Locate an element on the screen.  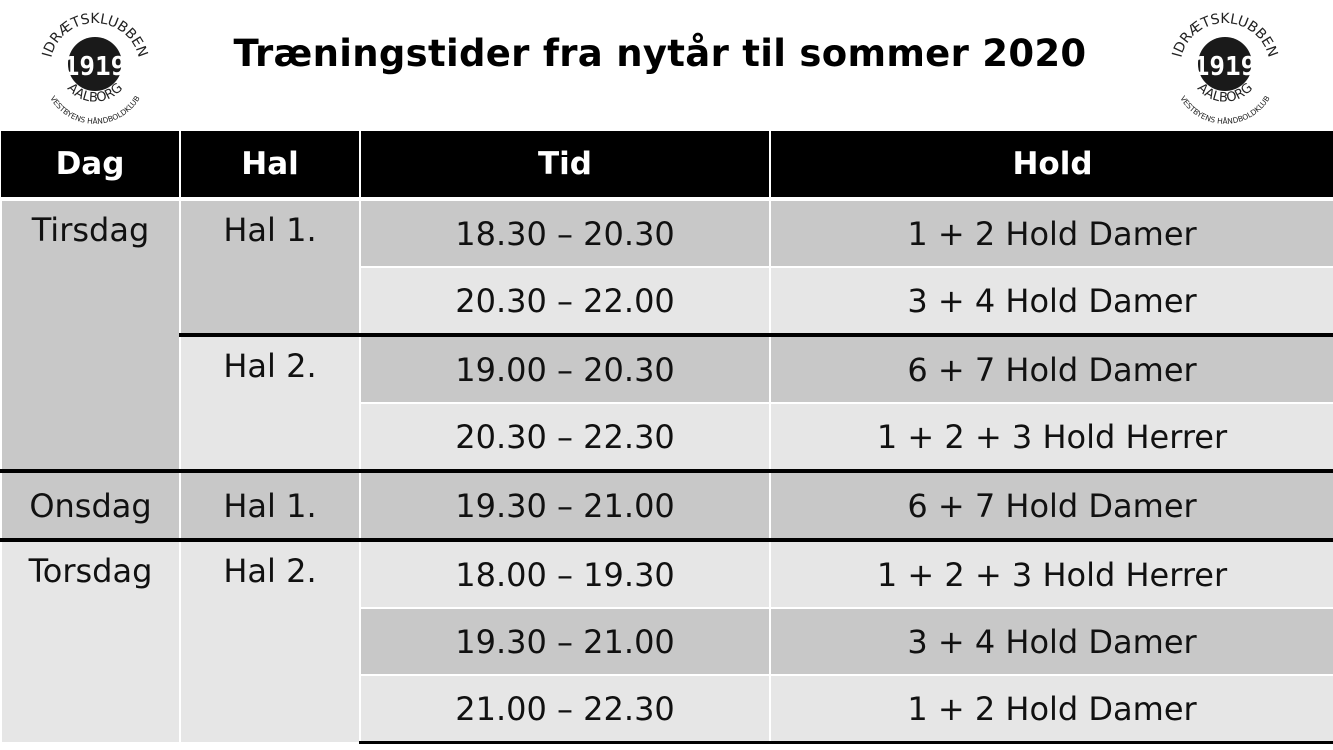
time-cell: 18.00 – 19.30 is located at coordinates (565, 573).